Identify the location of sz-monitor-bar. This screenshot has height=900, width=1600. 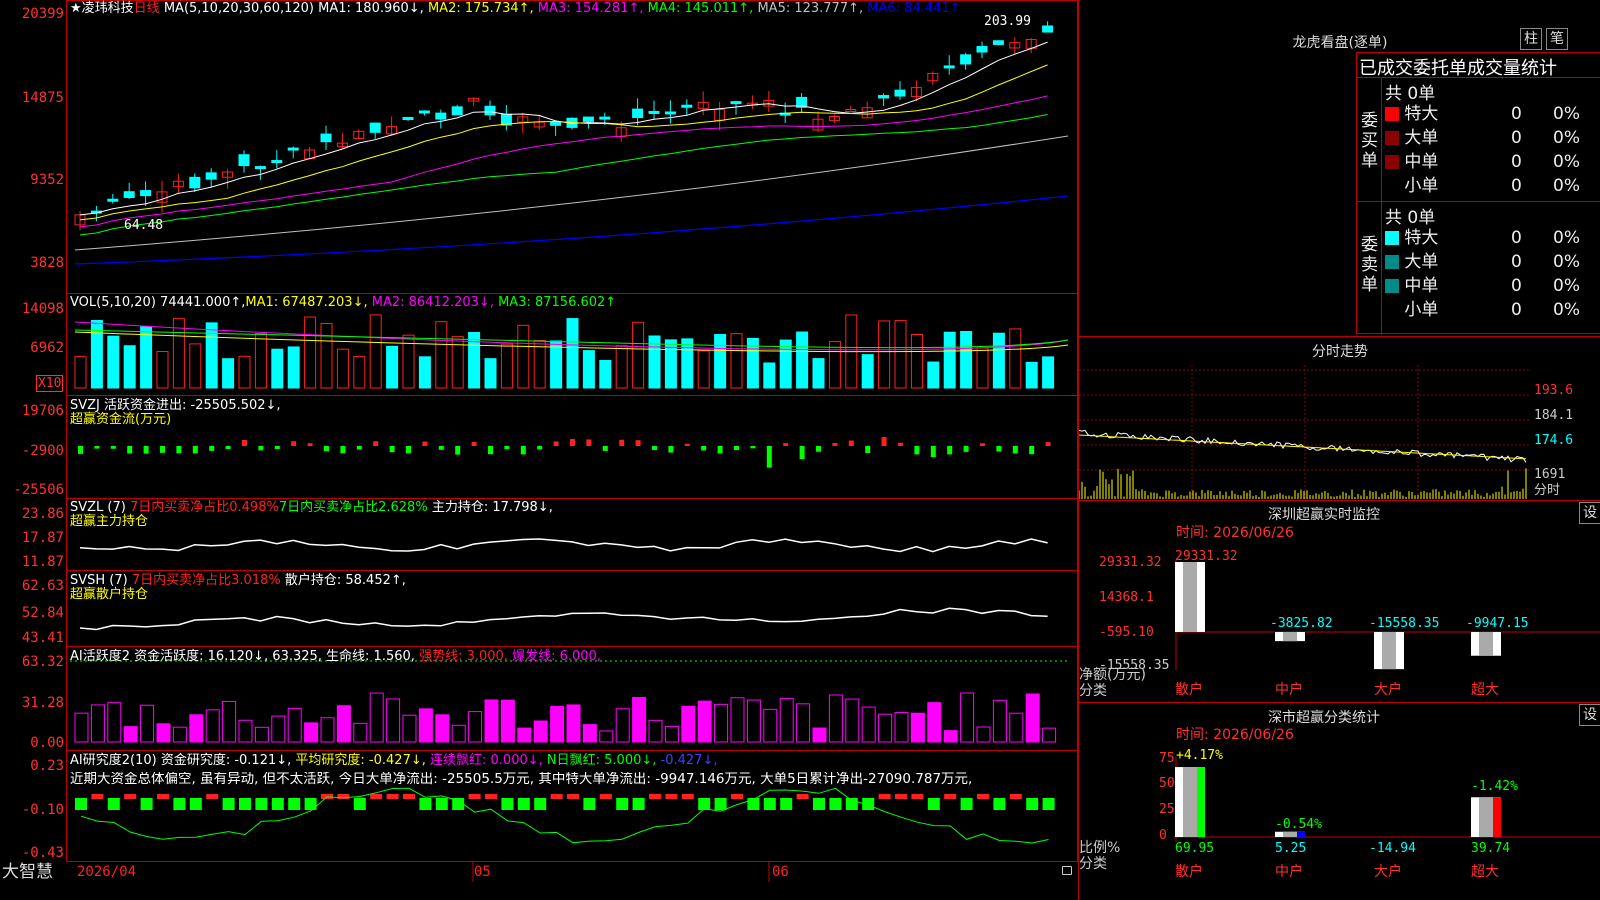
(1486, 644).